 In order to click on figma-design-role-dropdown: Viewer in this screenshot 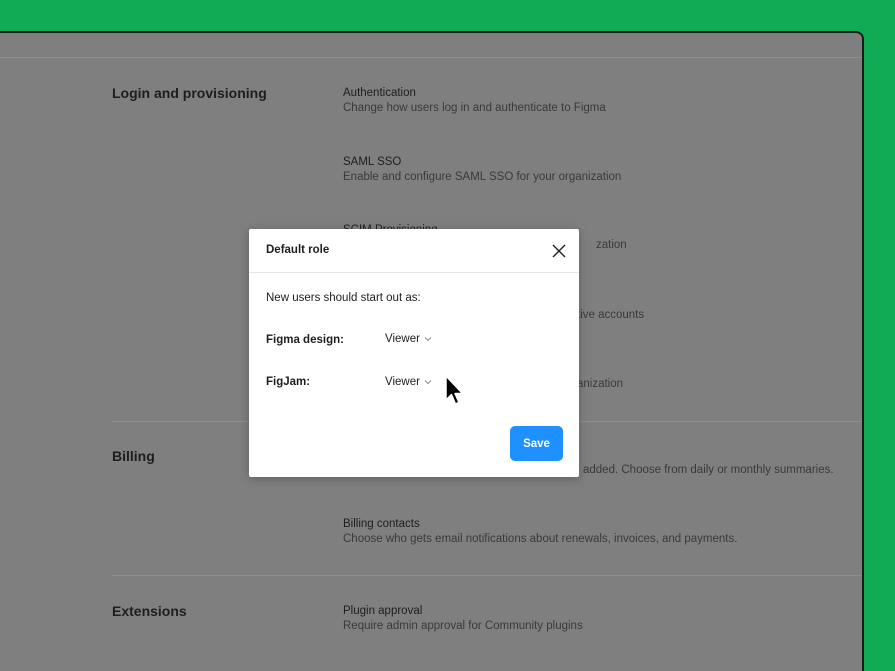, I will do `click(408, 339)`.